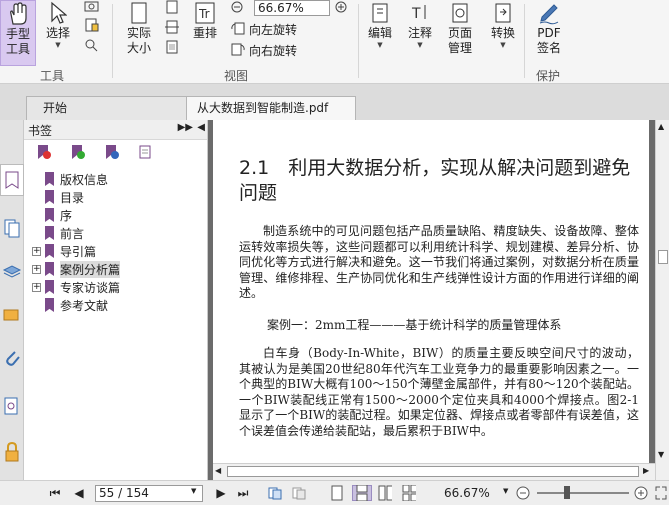  What do you see at coordinates (420, 24) in the screenshot?
I see `comment-button: T 注释 ▼` at bounding box center [420, 24].